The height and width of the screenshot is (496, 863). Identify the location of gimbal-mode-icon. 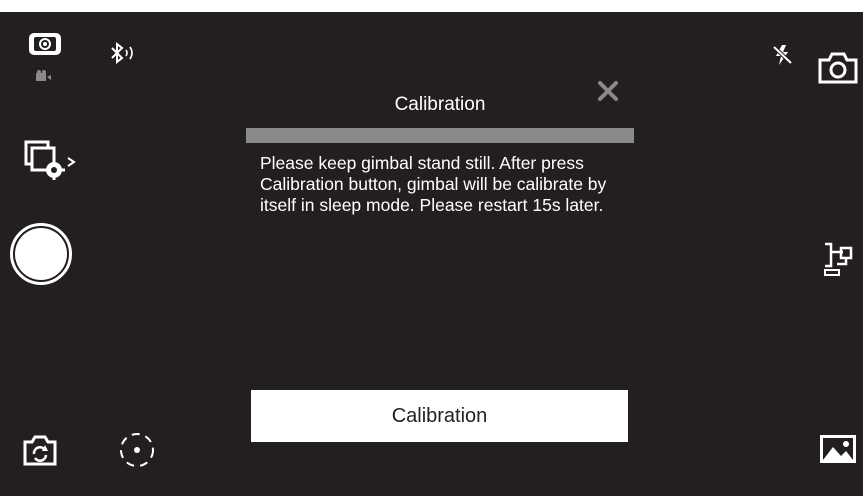
(838, 259).